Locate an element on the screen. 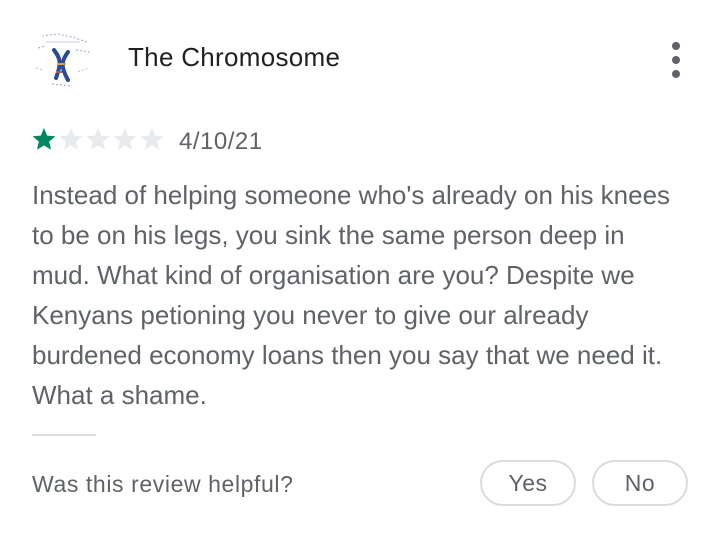 The image size is (720, 553). chromosome-avatar-icon is located at coordinates (63, 60).